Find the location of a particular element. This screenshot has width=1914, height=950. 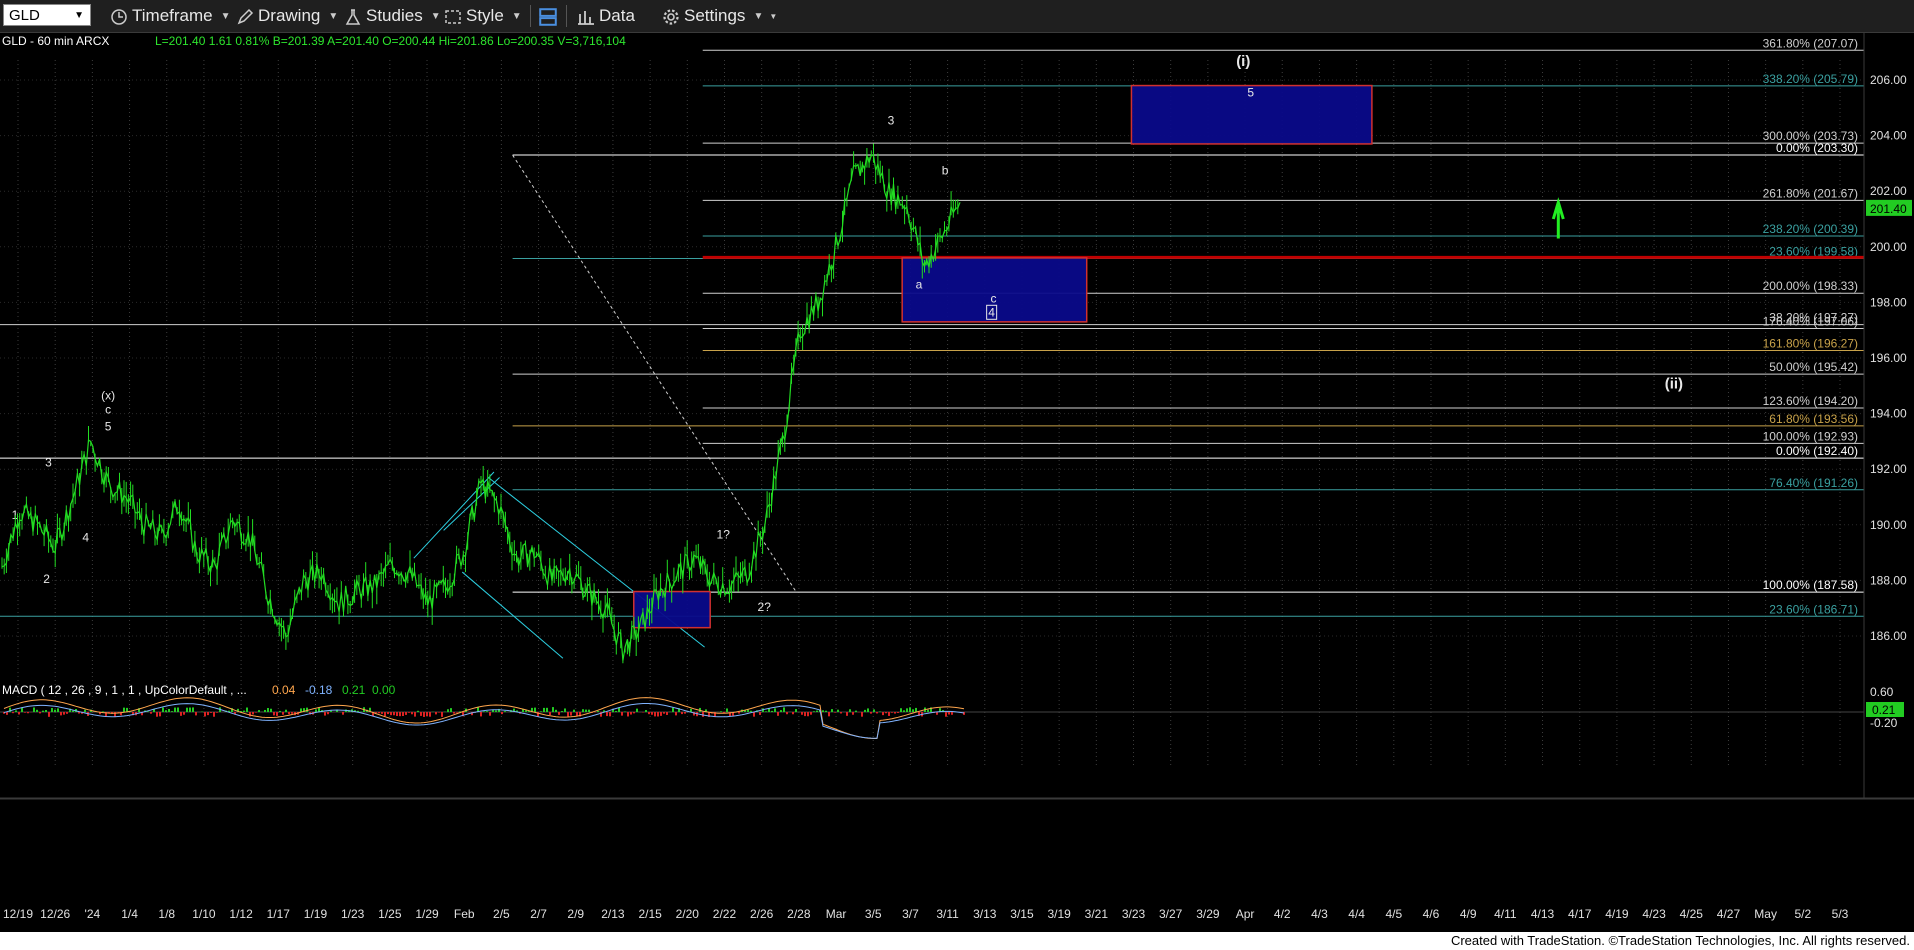

pencil-icon is located at coordinates (245, 16).